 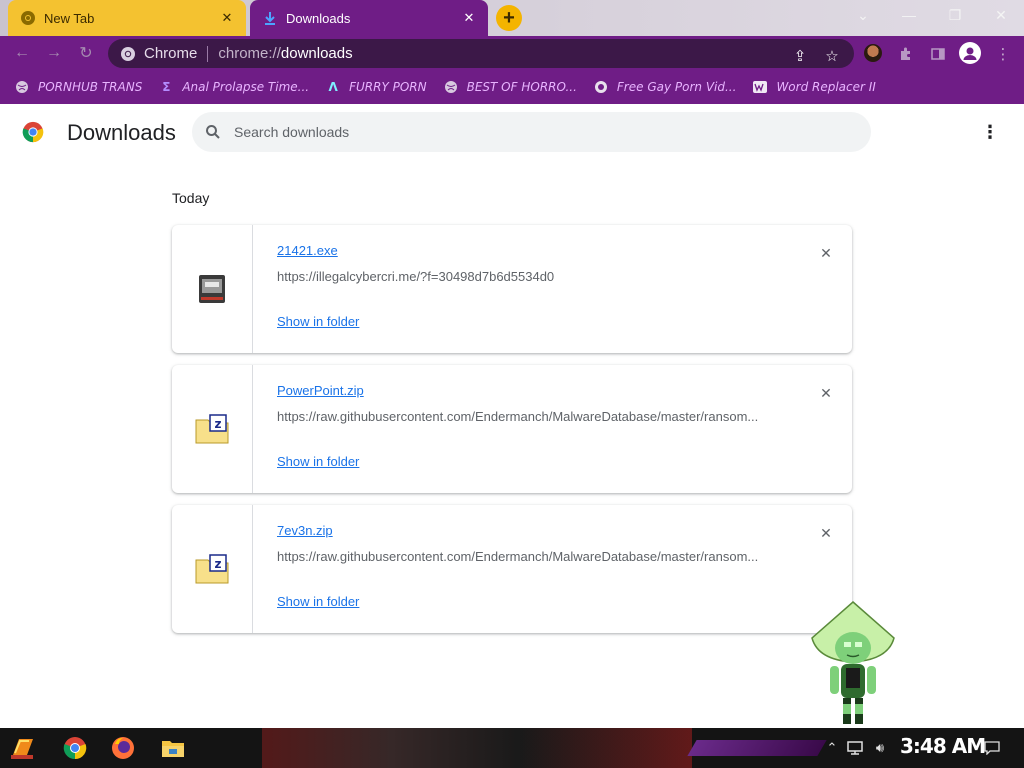 What do you see at coordinates (509, 18) in the screenshot?
I see `new-tab-button: +` at bounding box center [509, 18].